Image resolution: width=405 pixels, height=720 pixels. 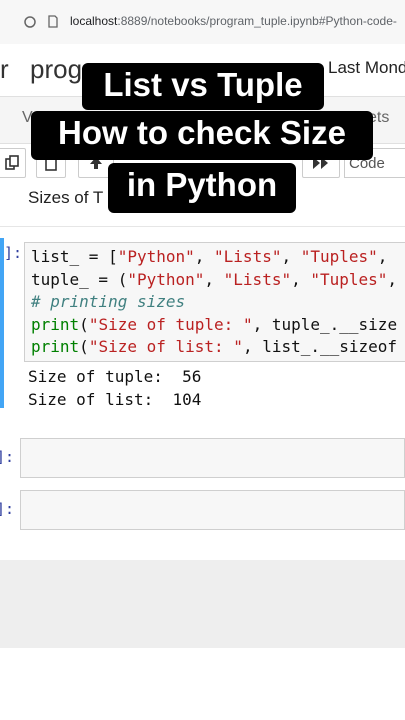 I want to click on caption-line-1: List vs Tuple, so click(x=203, y=86).